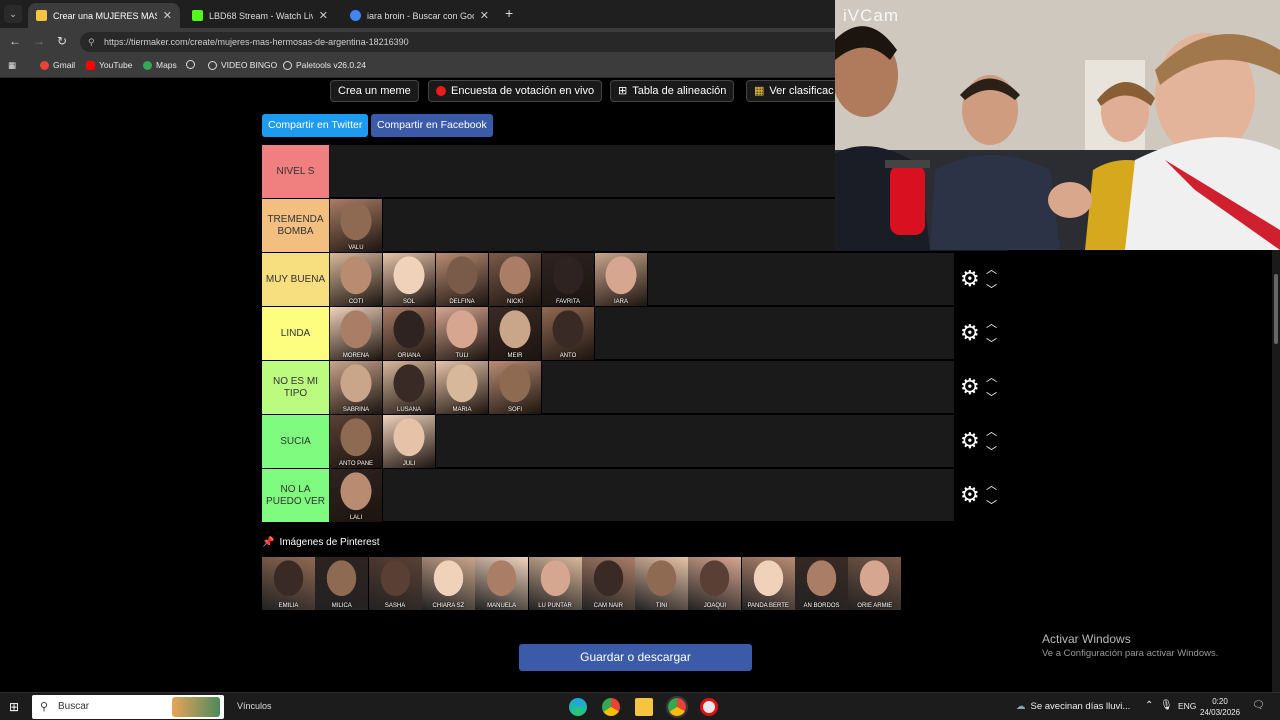 Image resolution: width=1280 pixels, height=720 pixels. Describe the element at coordinates (315, 125) in the screenshot. I see `share-twitter-button: Compartir en Twitter` at that location.